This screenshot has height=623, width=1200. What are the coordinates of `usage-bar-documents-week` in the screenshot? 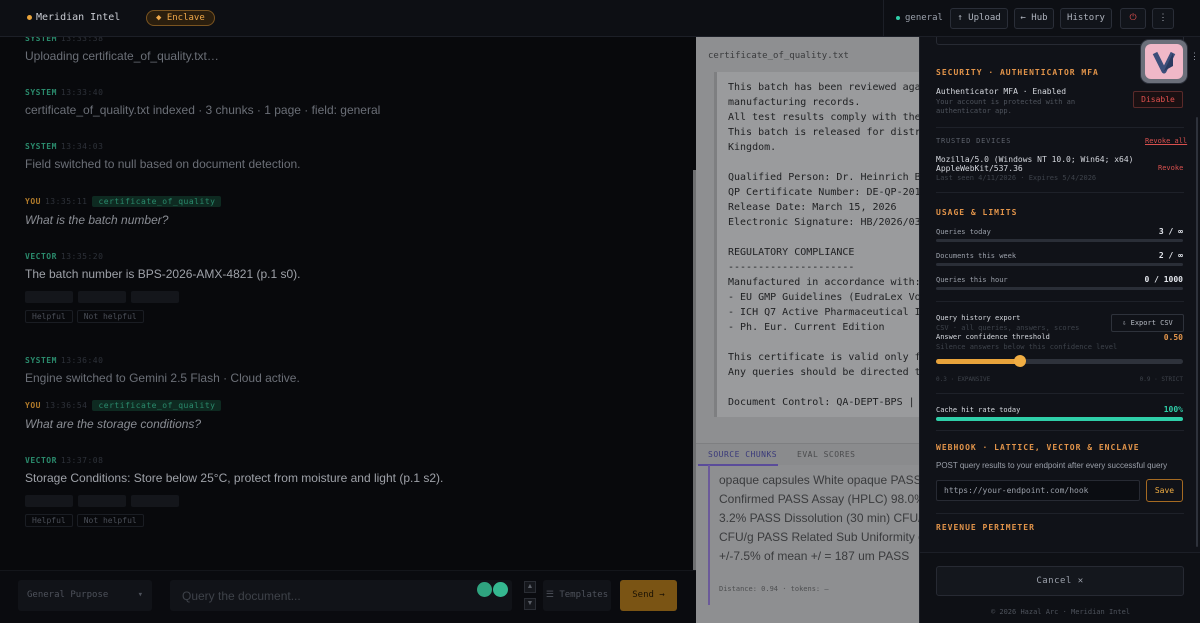 It's located at (1059, 264).